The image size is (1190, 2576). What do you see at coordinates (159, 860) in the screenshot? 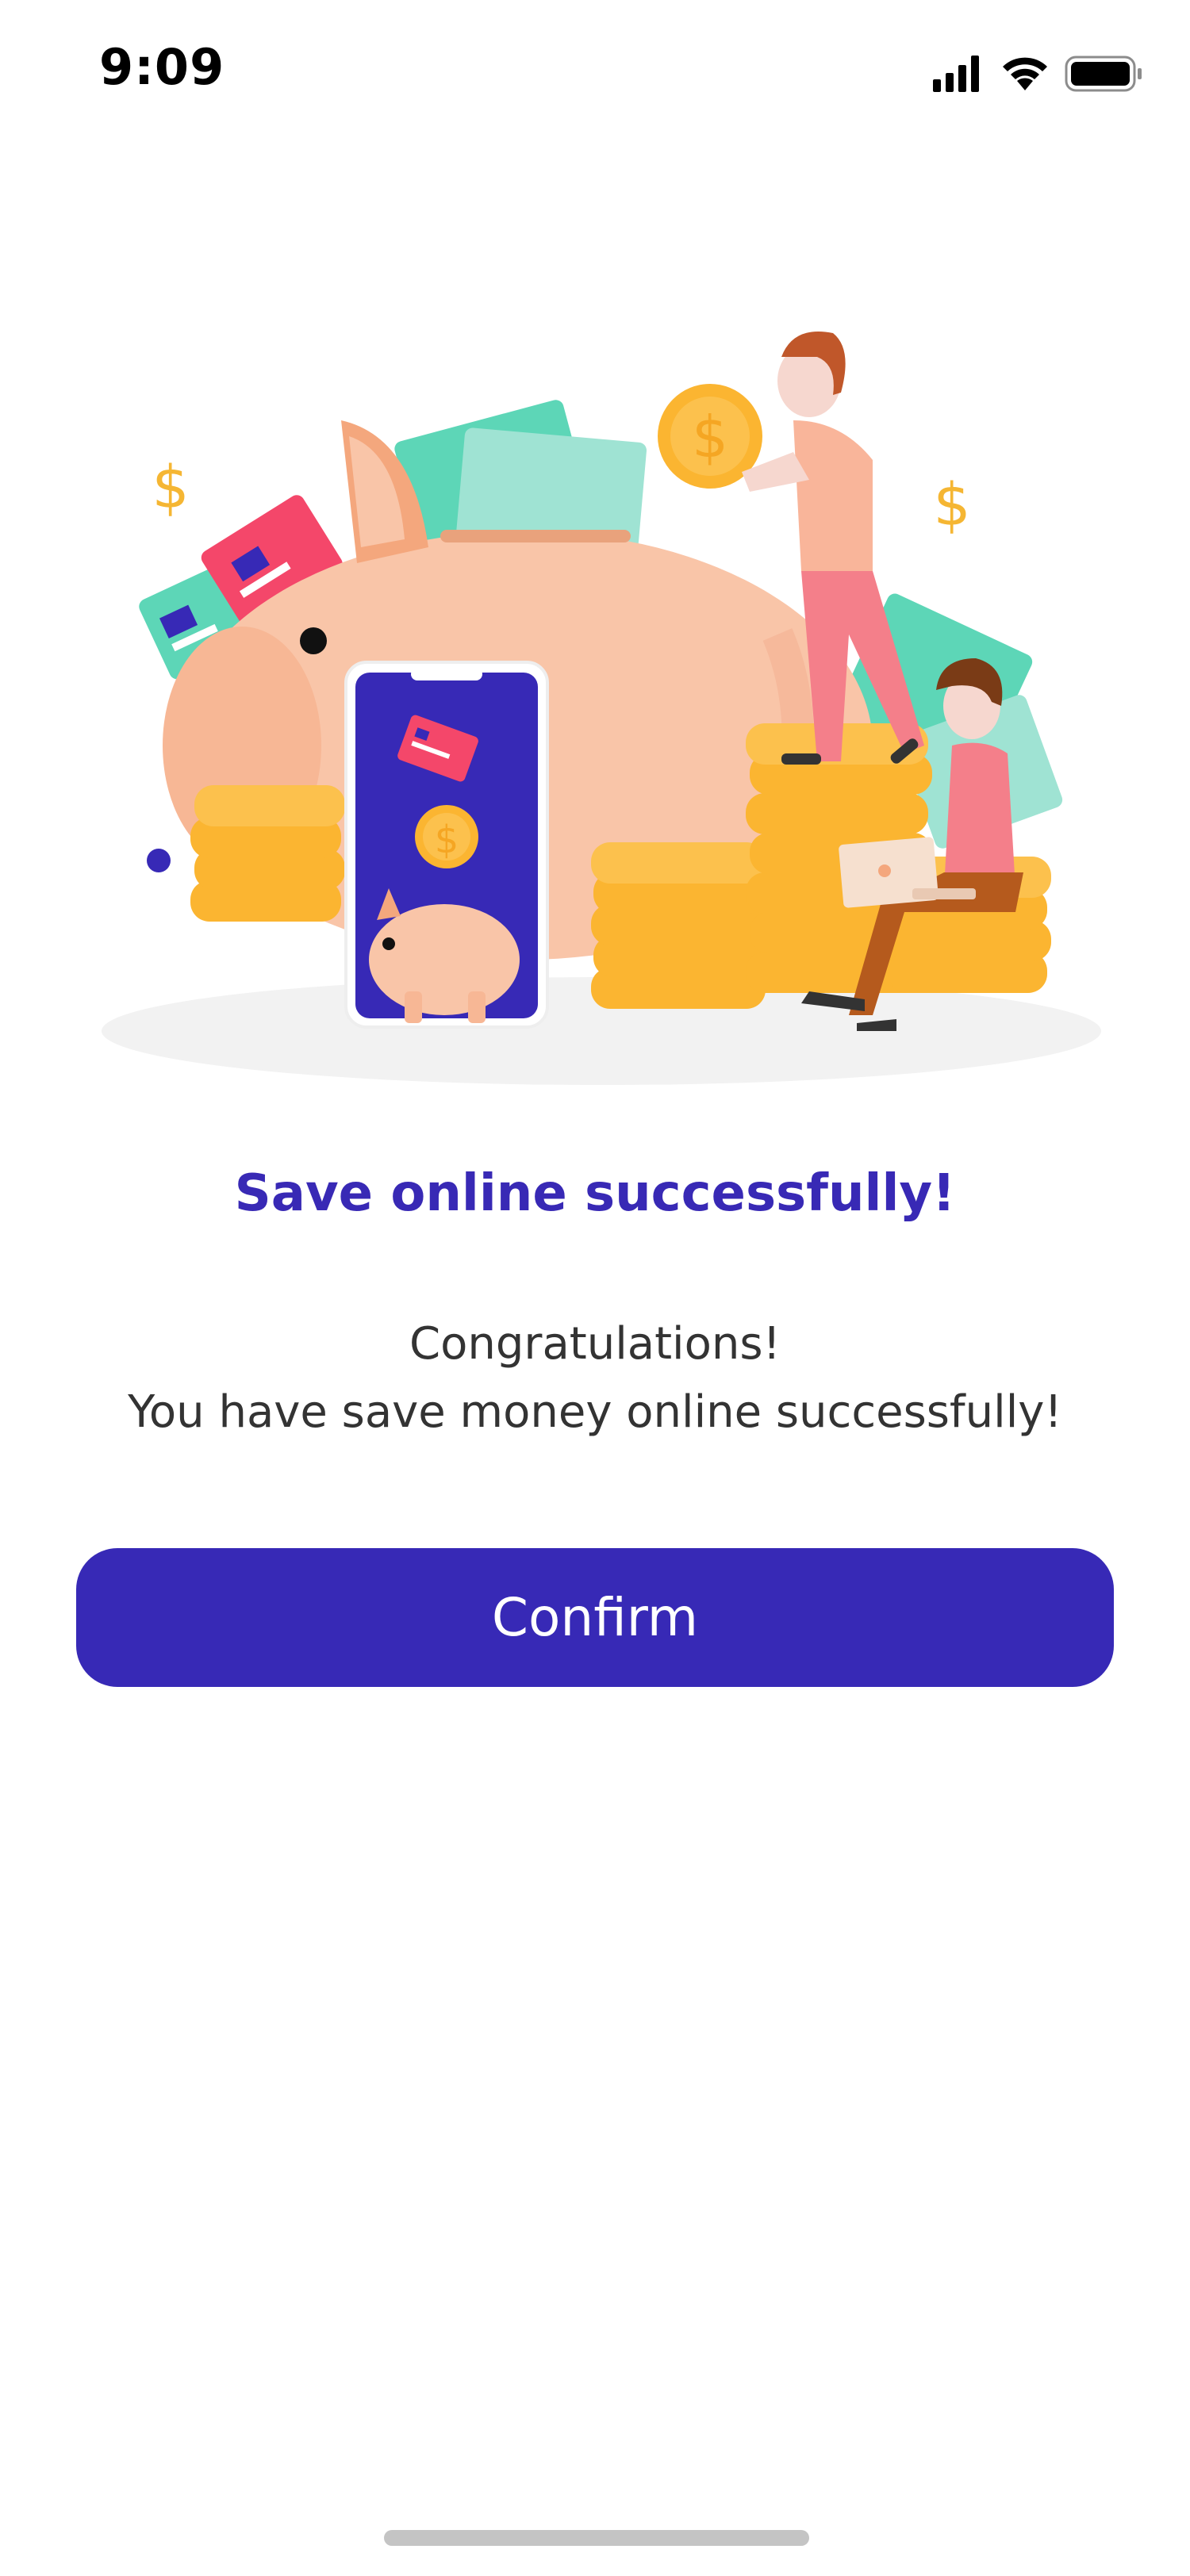
I see `decorative-dot` at bounding box center [159, 860].